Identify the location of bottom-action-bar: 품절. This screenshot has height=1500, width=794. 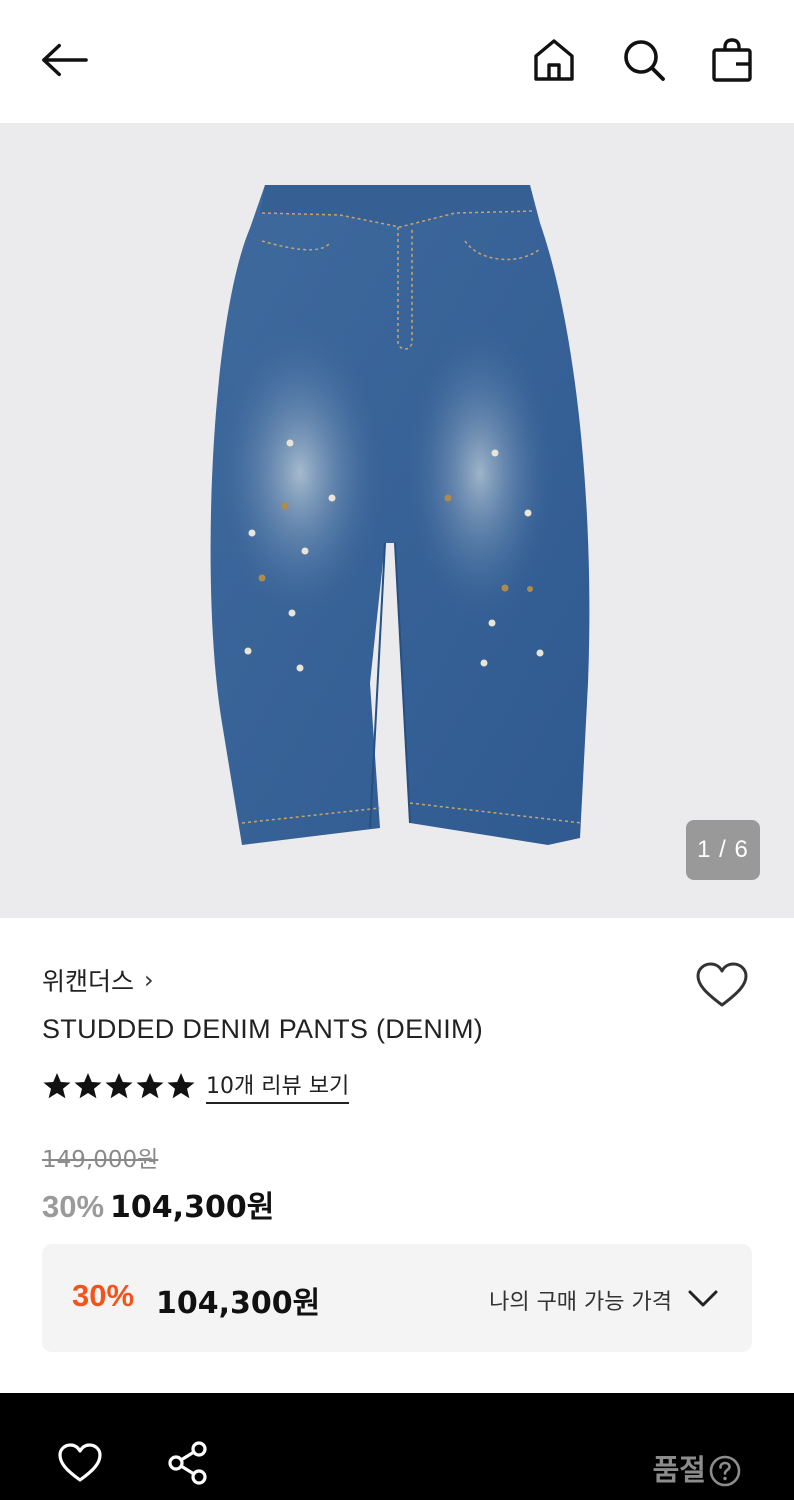
(397, 1446).